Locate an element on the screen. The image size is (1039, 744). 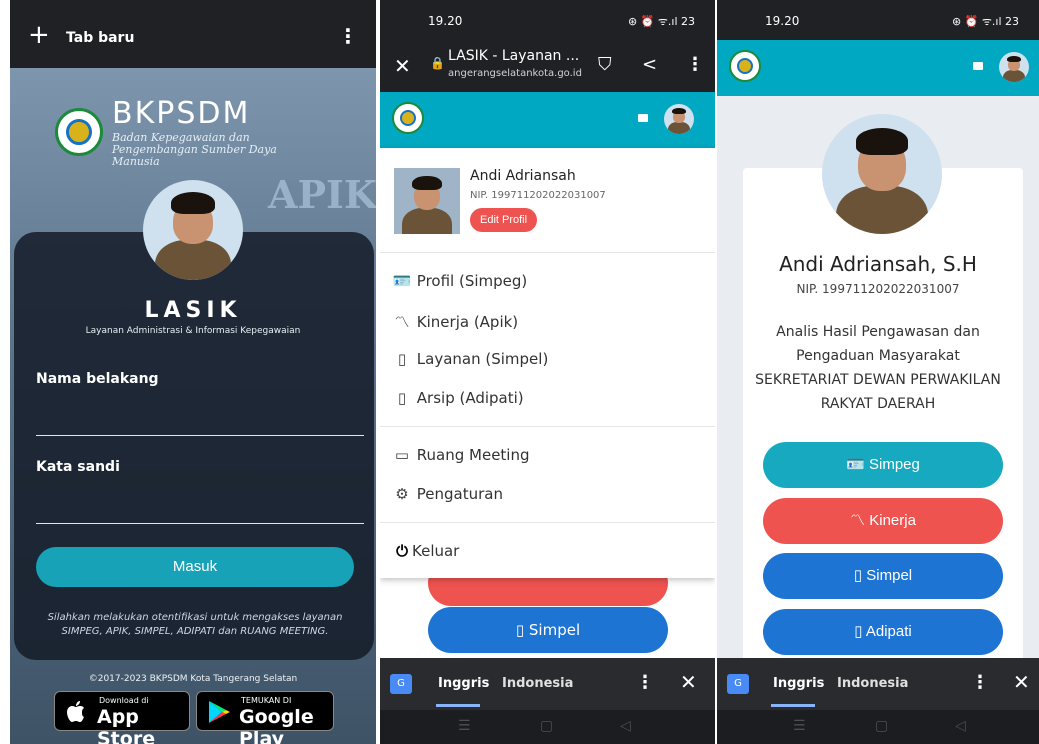
app-store-badge: Download di App Store is located at coordinates (122, 717).